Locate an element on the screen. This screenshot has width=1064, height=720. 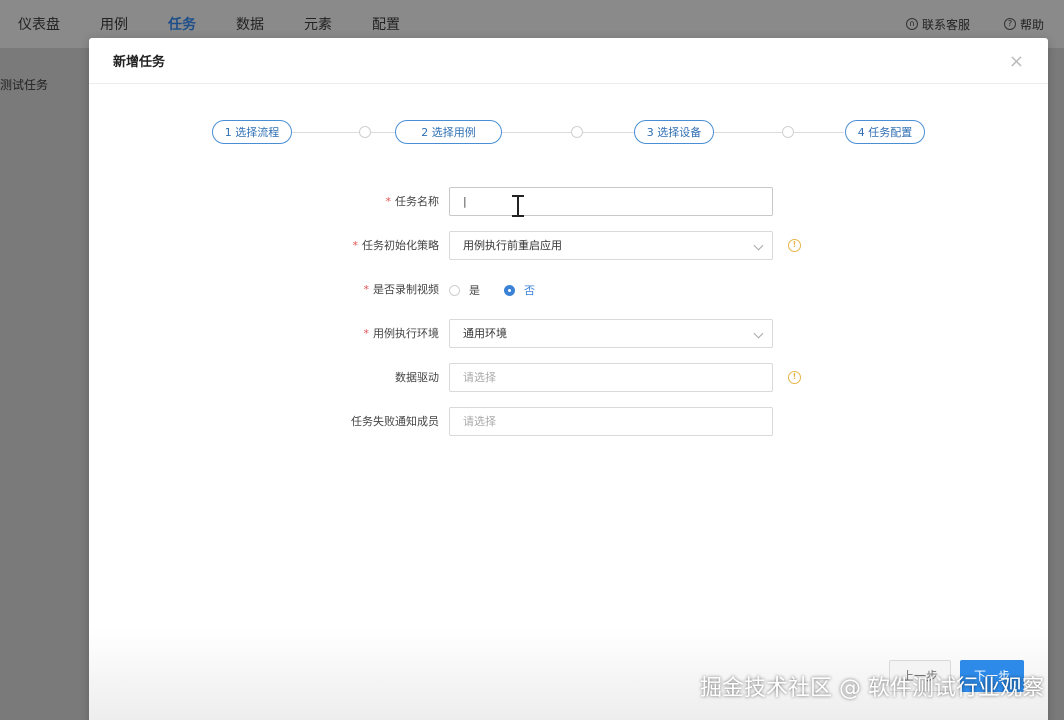
form-row-init-strategy: * 任务初始化策略 用例执行前重启应用 ! is located at coordinates (568, 246).